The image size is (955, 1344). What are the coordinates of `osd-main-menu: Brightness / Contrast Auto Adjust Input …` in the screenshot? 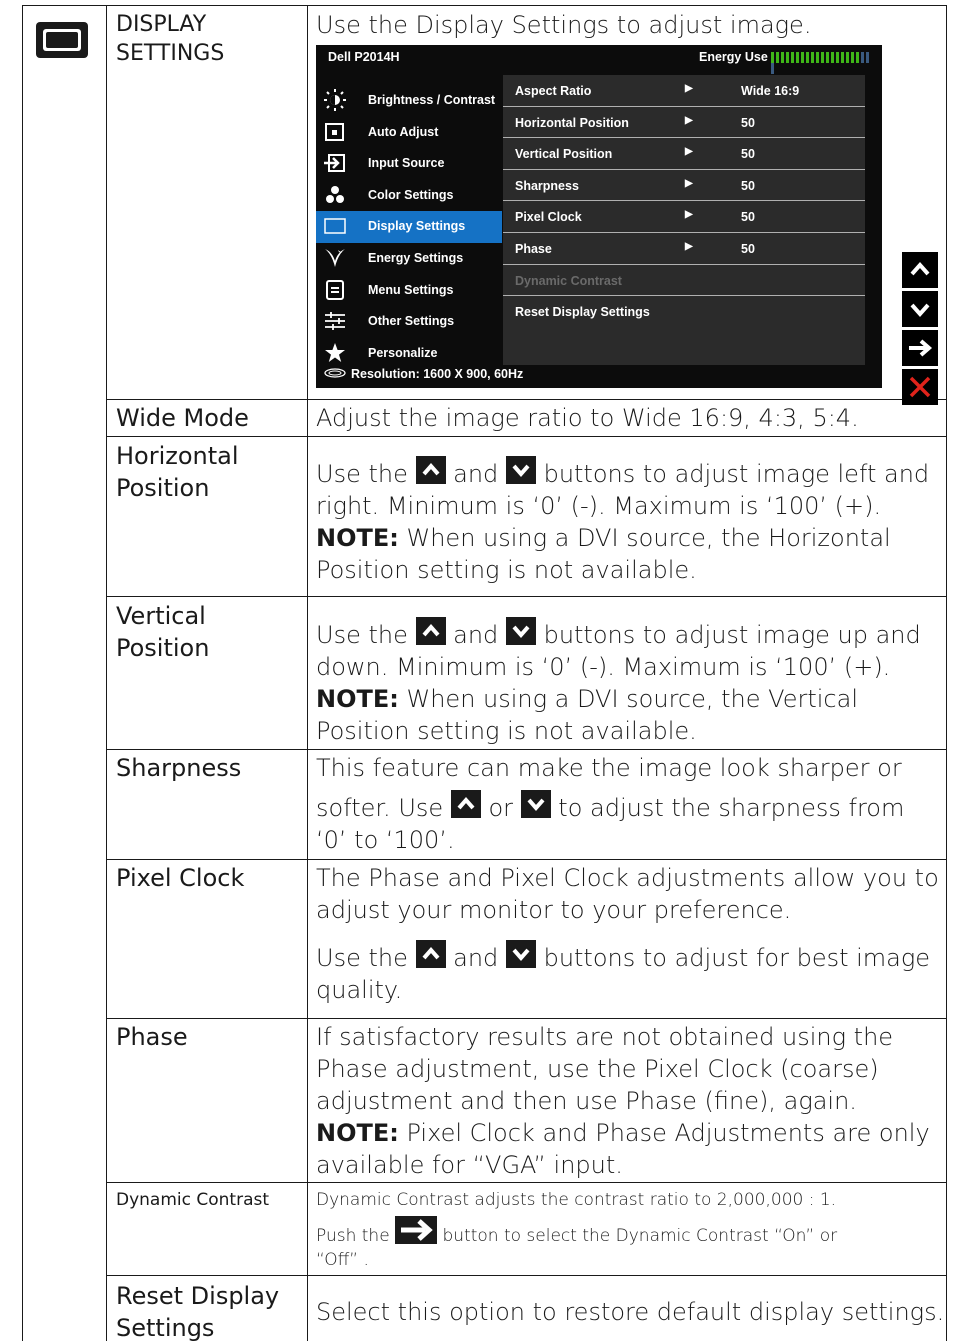 It's located at (409, 227).